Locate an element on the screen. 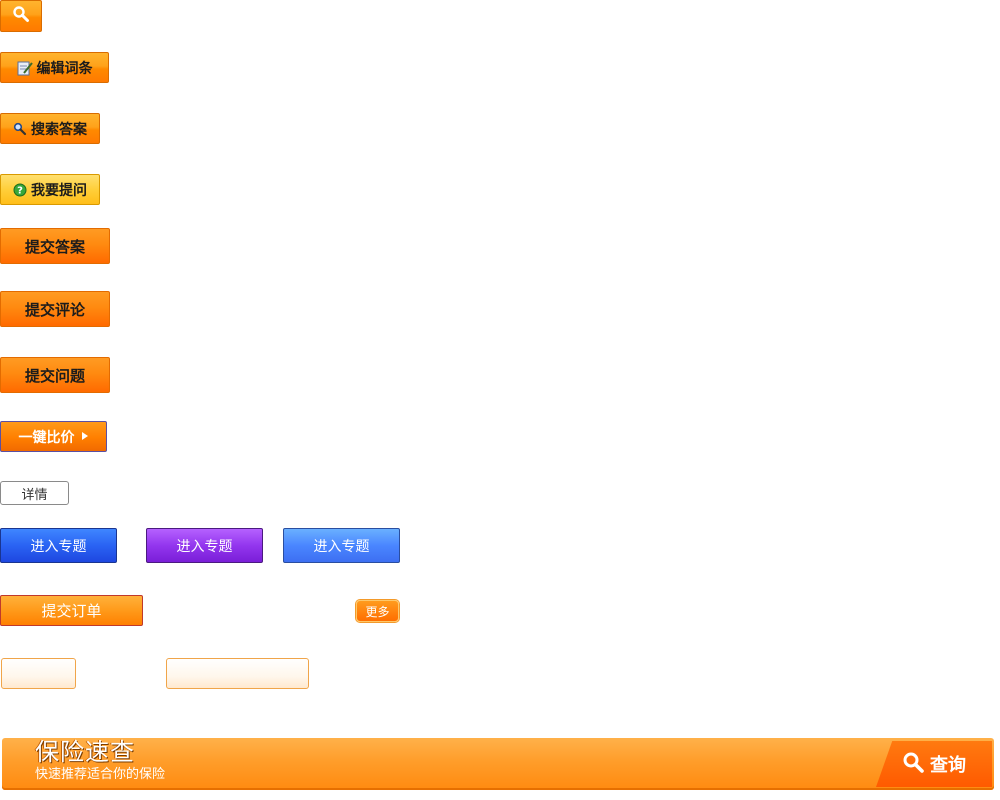 This screenshot has height=800, width=1000. enter-topic-button-purple: 进入专题 is located at coordinates (204, 545).